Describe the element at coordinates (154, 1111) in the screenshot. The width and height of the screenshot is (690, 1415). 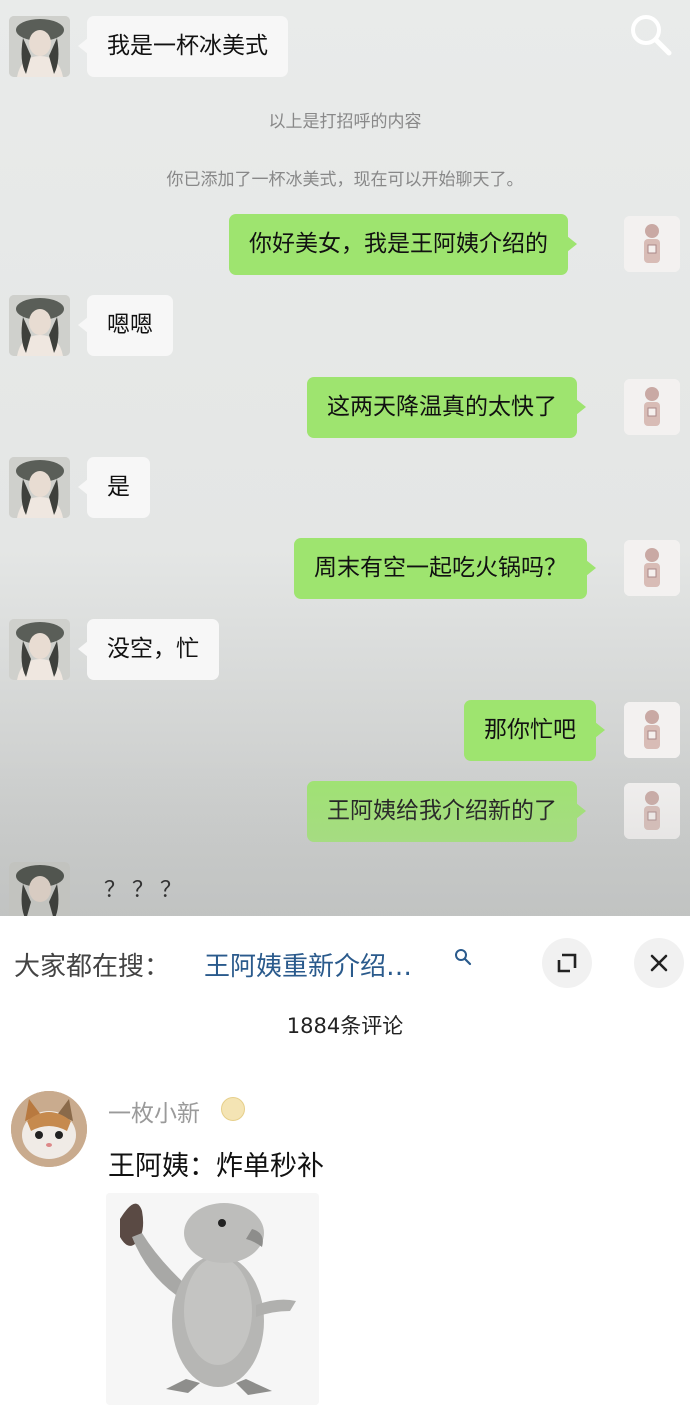
I see `commenter-name: 一枚小新` at that location.